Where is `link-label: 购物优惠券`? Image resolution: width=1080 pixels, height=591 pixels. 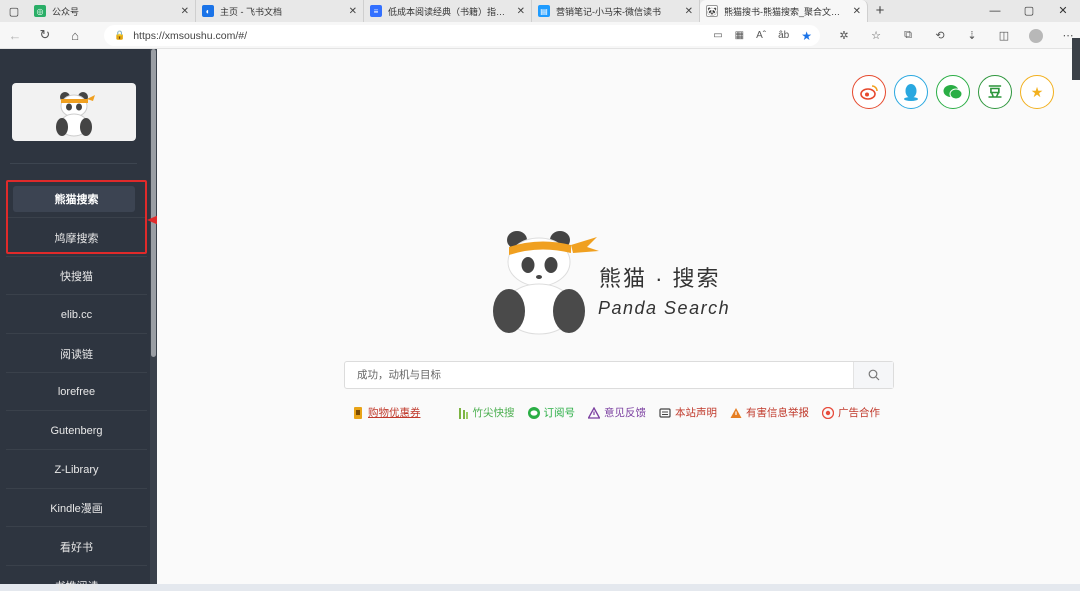 link-label: 购物优惠券 is located at coordinates (394, 413).